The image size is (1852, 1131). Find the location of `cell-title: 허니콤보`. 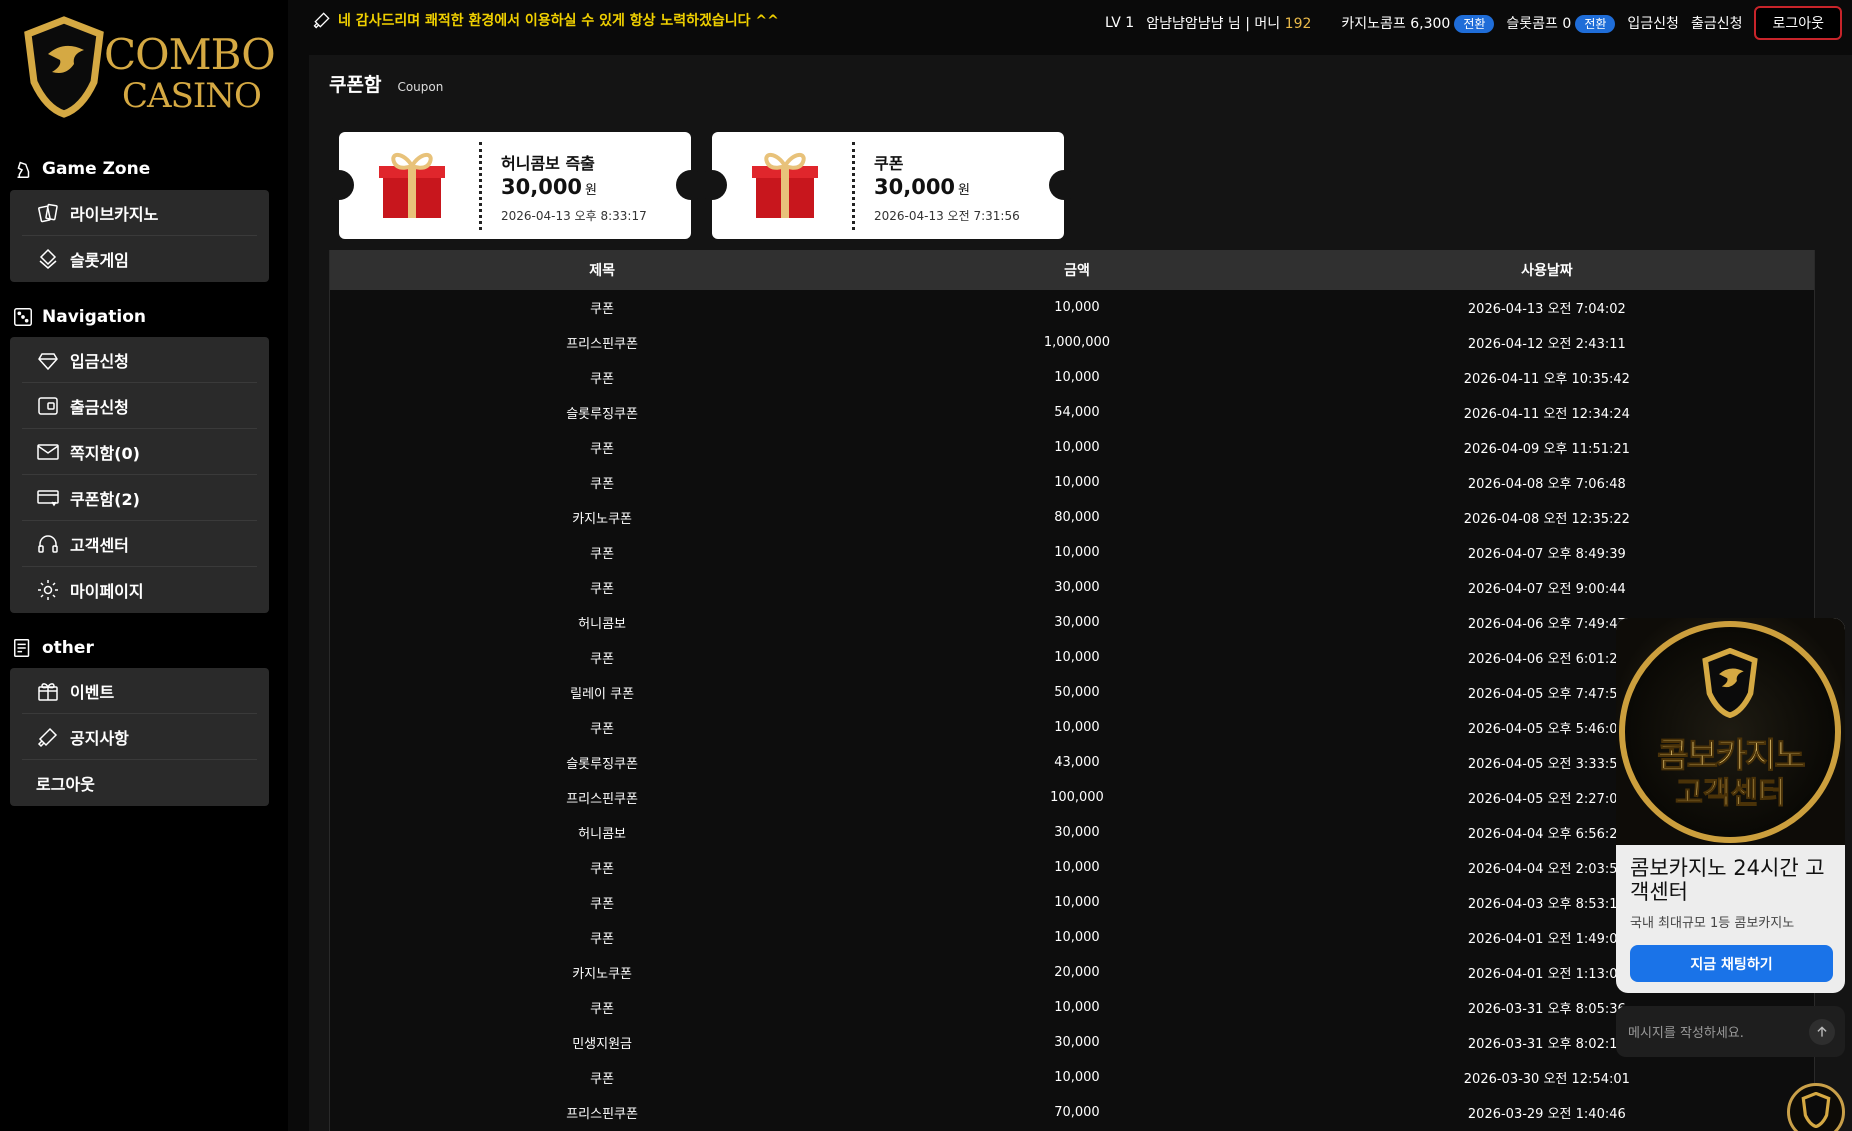

cell-title: 허니콤보 is located at coordinates (602, 624).